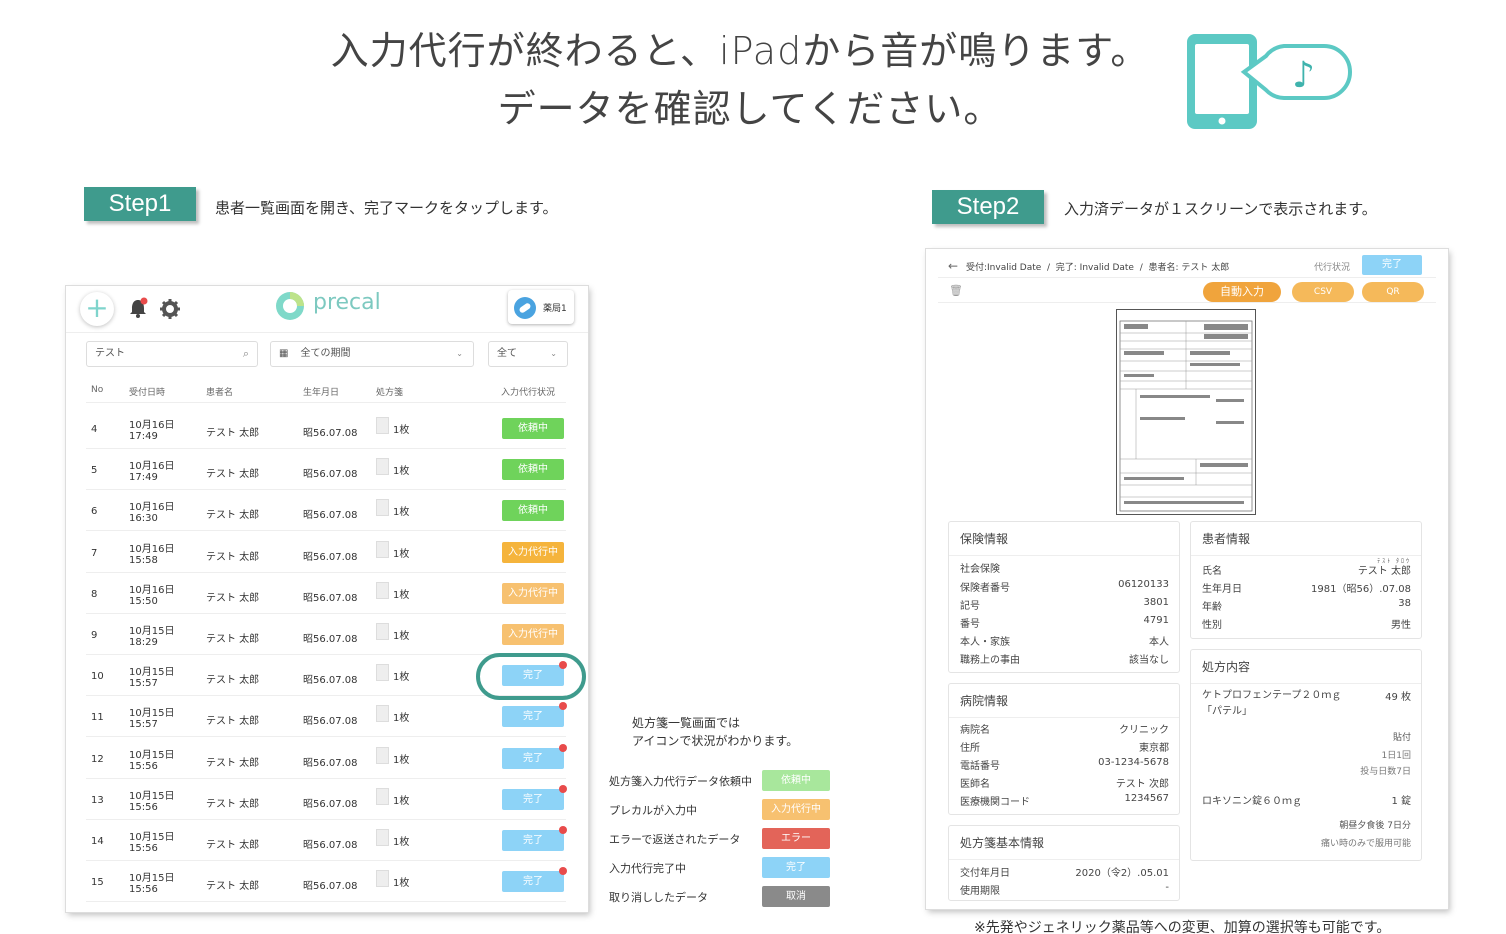 This screenshot has width=1506, height=934. I want to click on status-select: 全て ⌄, so click(528, 354).